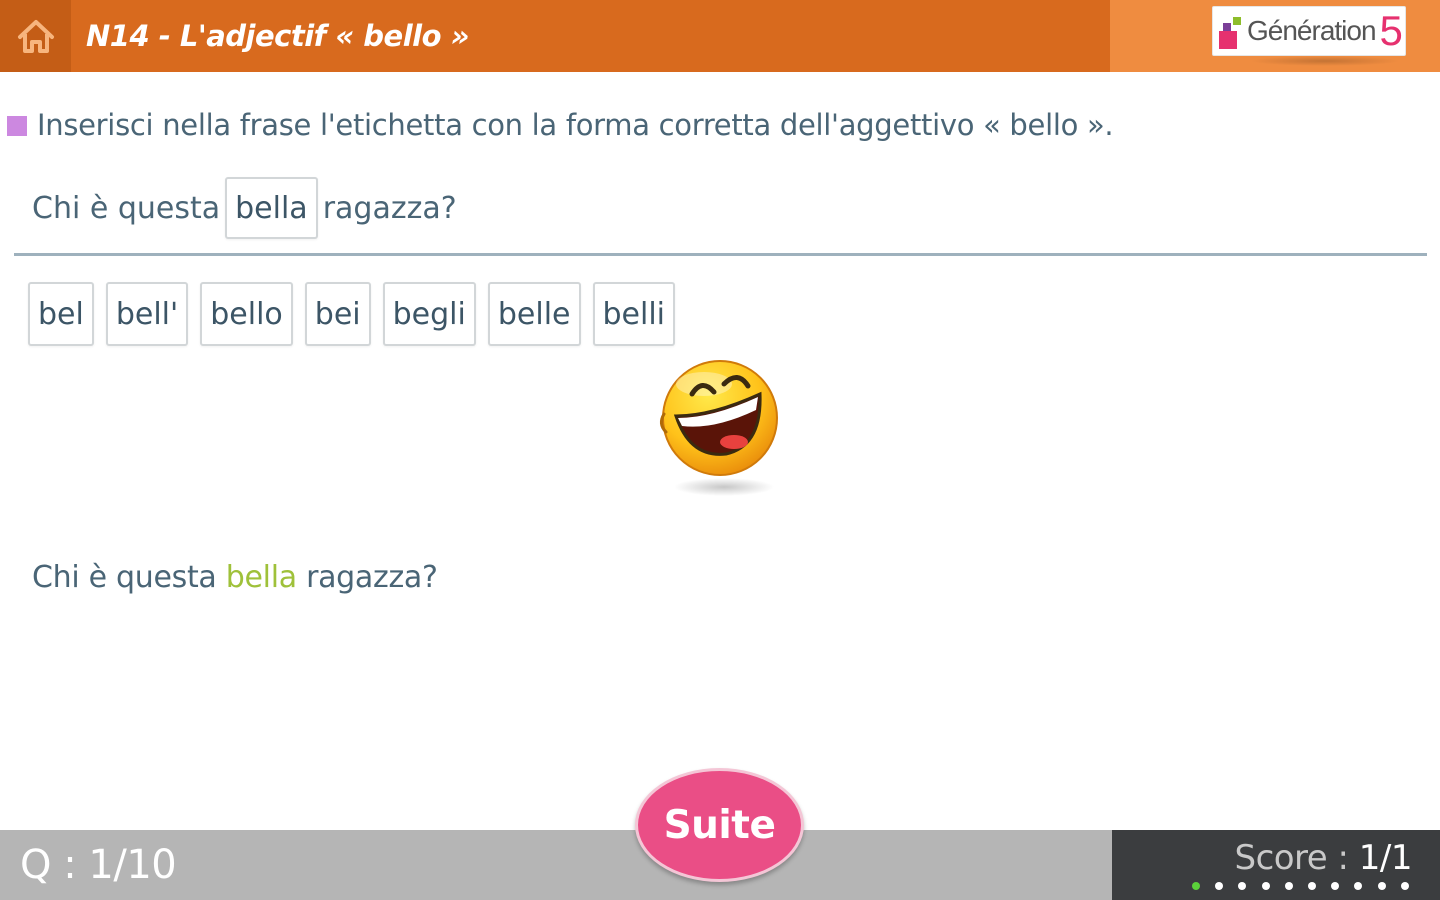 The height and width of the screenshot is (900, 1440). I want to click on label-tile-bell: bell', so click(147, 314).